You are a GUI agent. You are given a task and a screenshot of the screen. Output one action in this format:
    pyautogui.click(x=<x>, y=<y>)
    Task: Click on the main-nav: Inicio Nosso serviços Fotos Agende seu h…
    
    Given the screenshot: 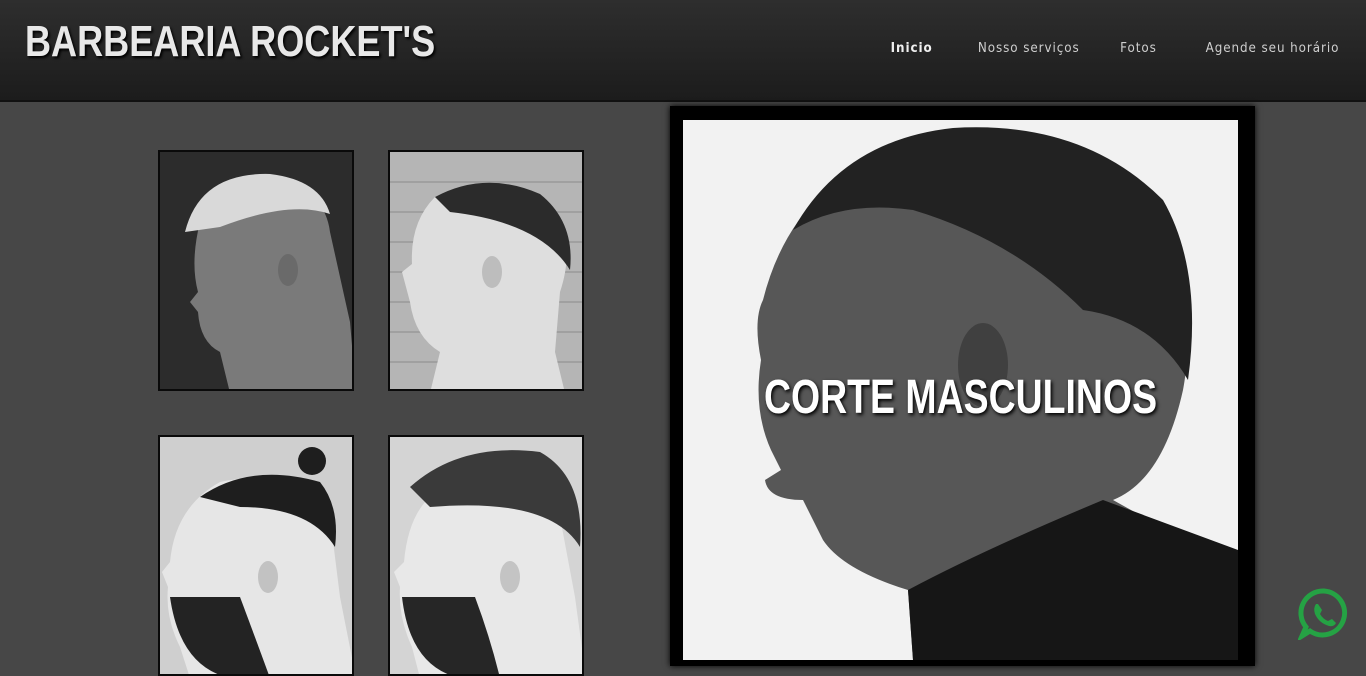 What is the action you would take?
    pyautogui.click(x=1094, y=48)
    